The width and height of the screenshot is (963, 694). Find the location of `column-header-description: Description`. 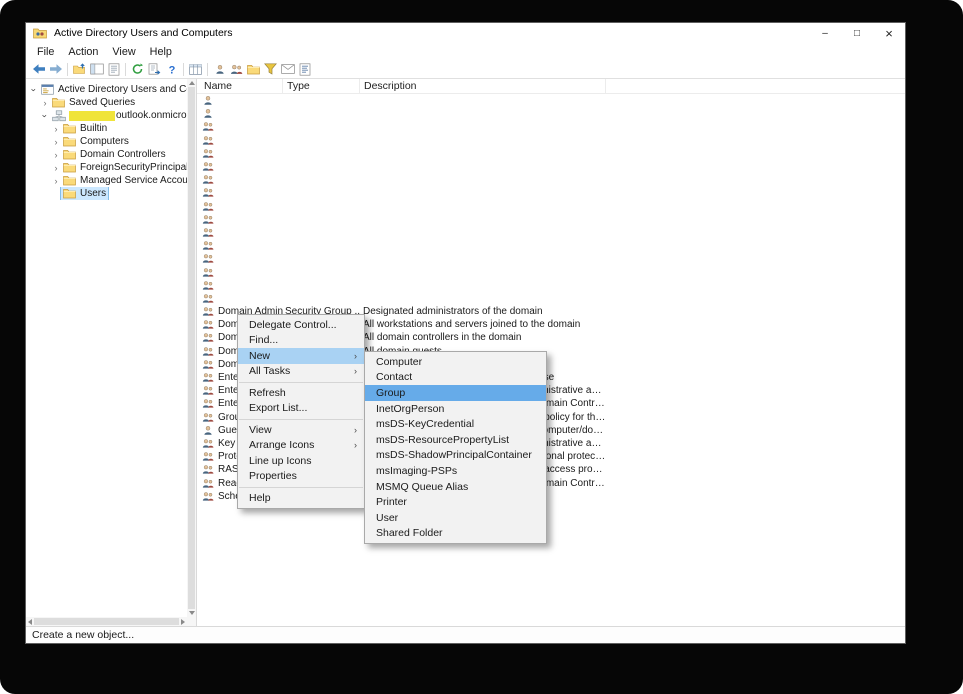

column-header-description: Description is located at coordinates (483, 86).